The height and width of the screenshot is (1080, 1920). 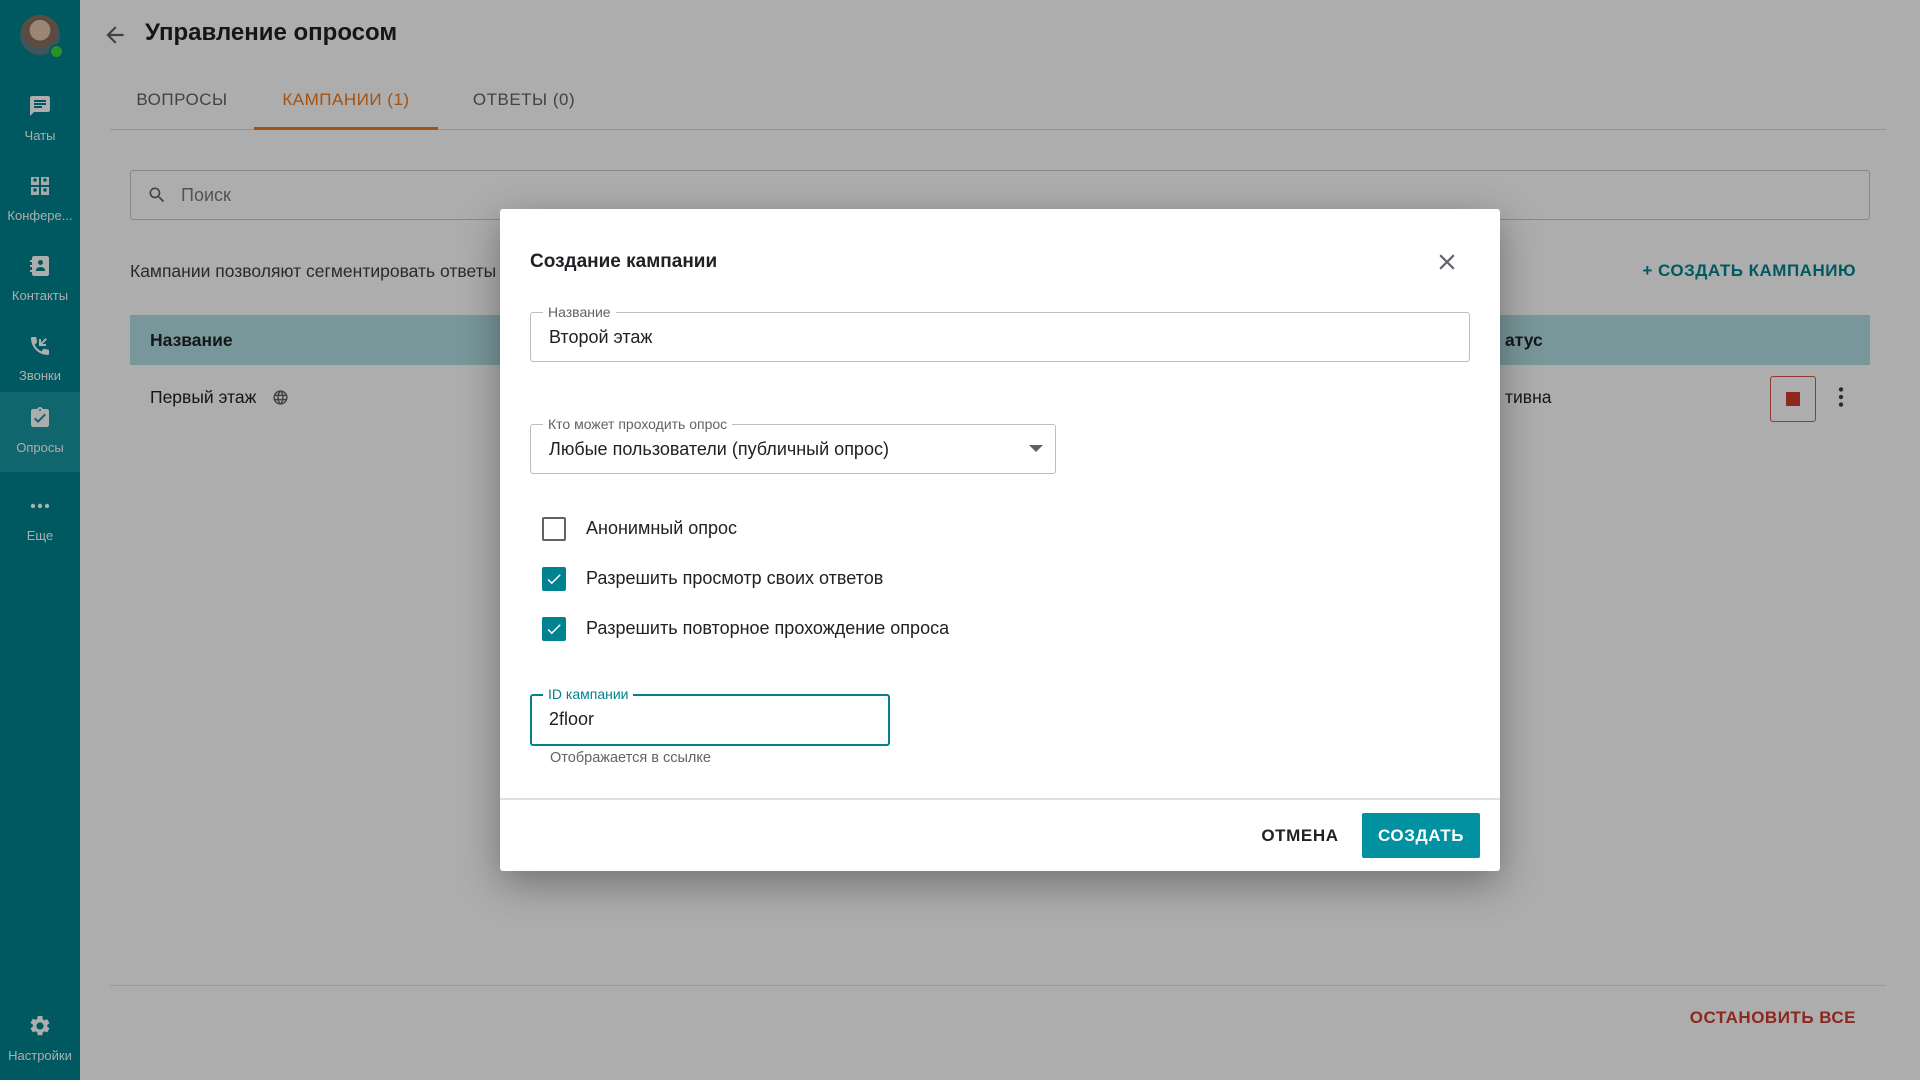 I want to click on create-button: СОЗДАТЬ, so click(x=1421, y=835).